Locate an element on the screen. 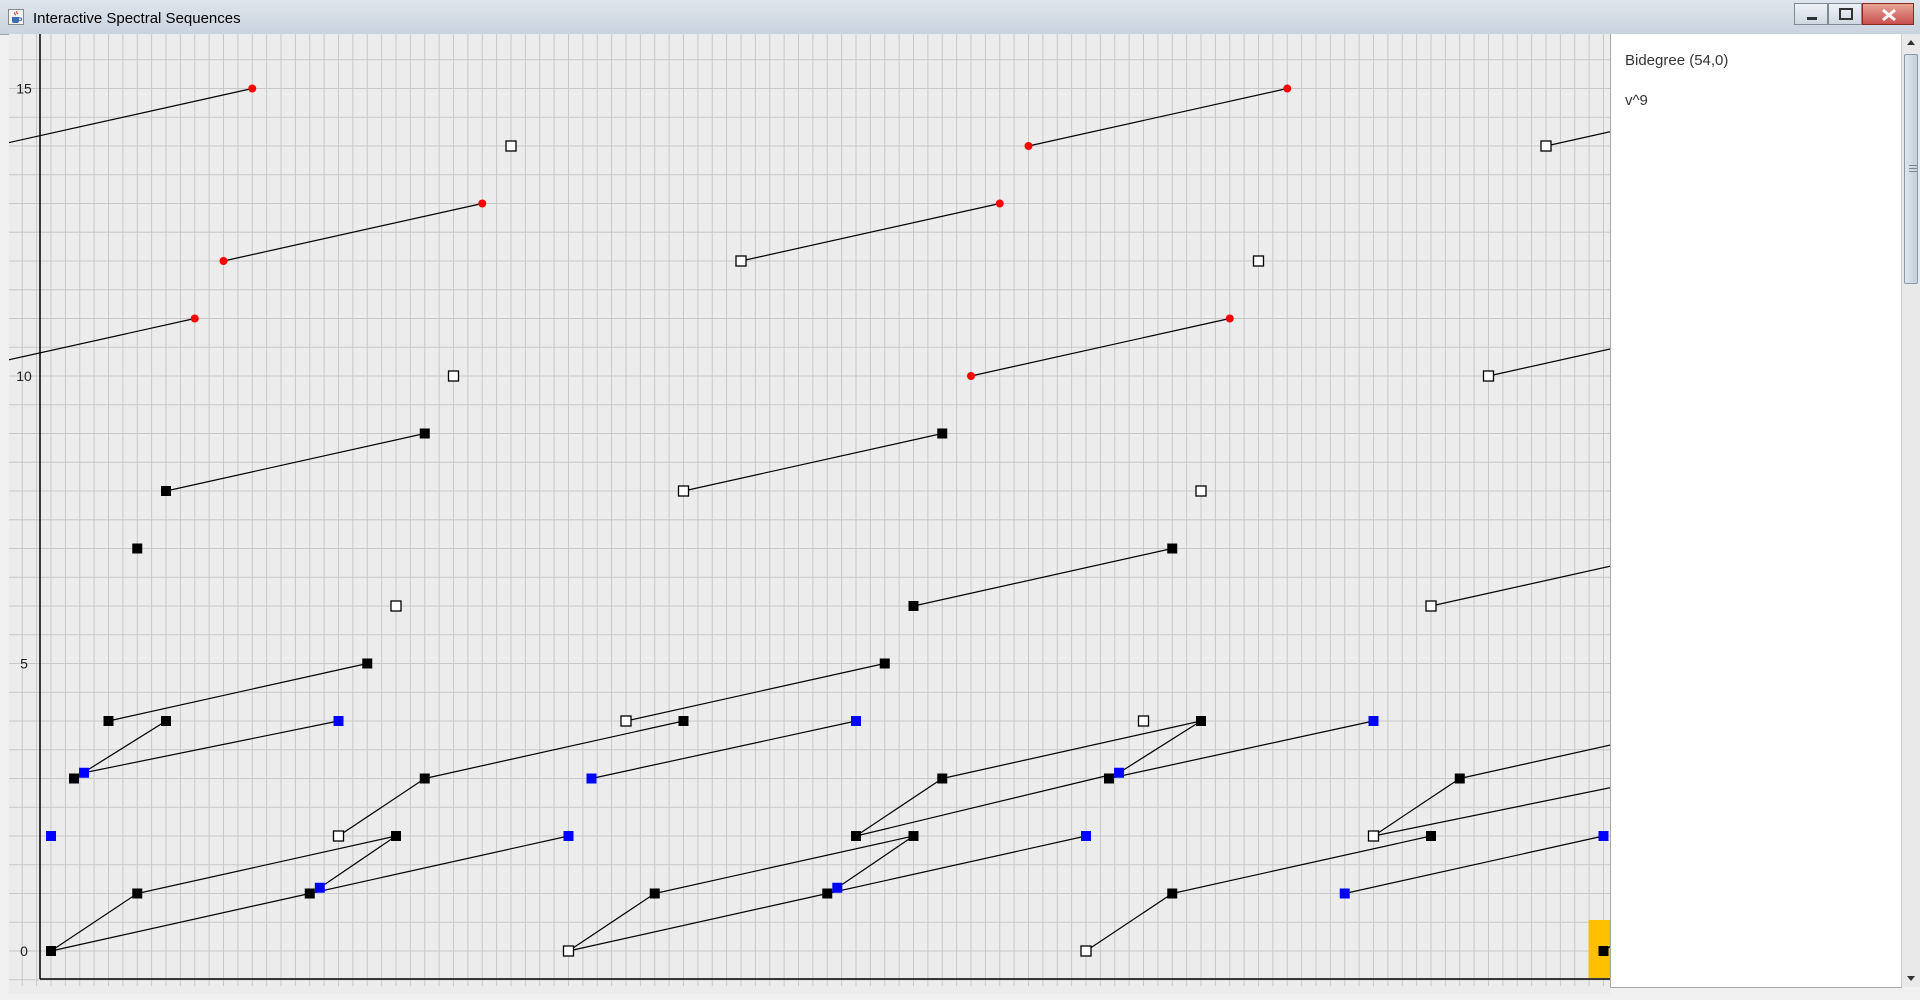 The height and width of the screenshot is (1000, 1920). java-cup-icon is located at coordinates (16, 17).